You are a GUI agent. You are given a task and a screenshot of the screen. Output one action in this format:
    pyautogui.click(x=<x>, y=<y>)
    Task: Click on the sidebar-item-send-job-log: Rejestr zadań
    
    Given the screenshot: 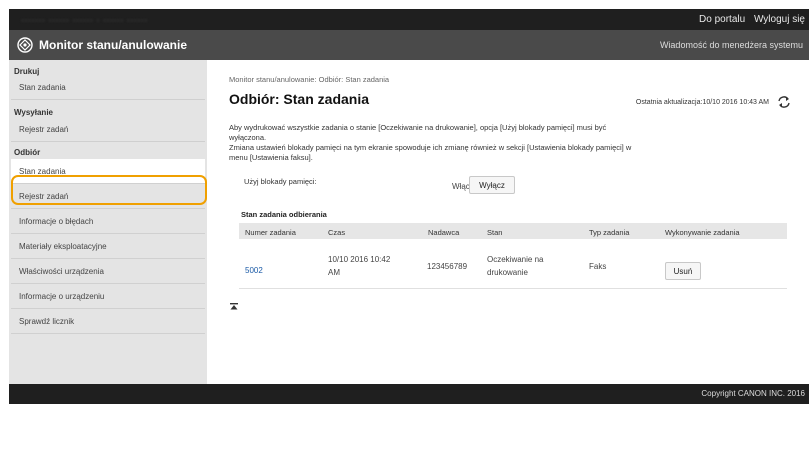 What is the action you would take?
    pyautogui.click(x=108, y=129)
    